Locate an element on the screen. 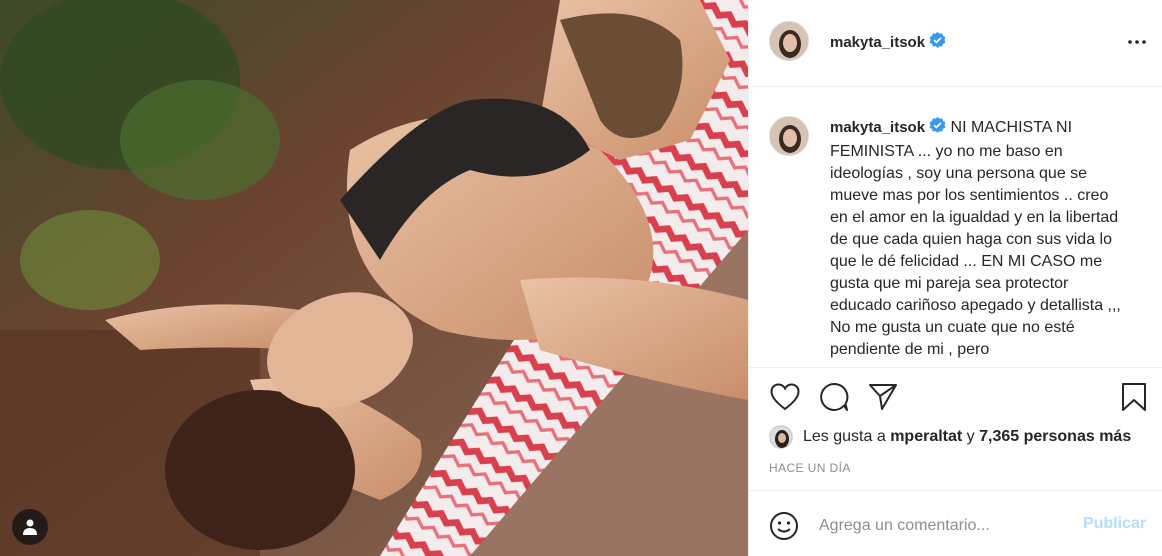 The image size is (1162, 556). comment-button is located at coordinates (834, 397).